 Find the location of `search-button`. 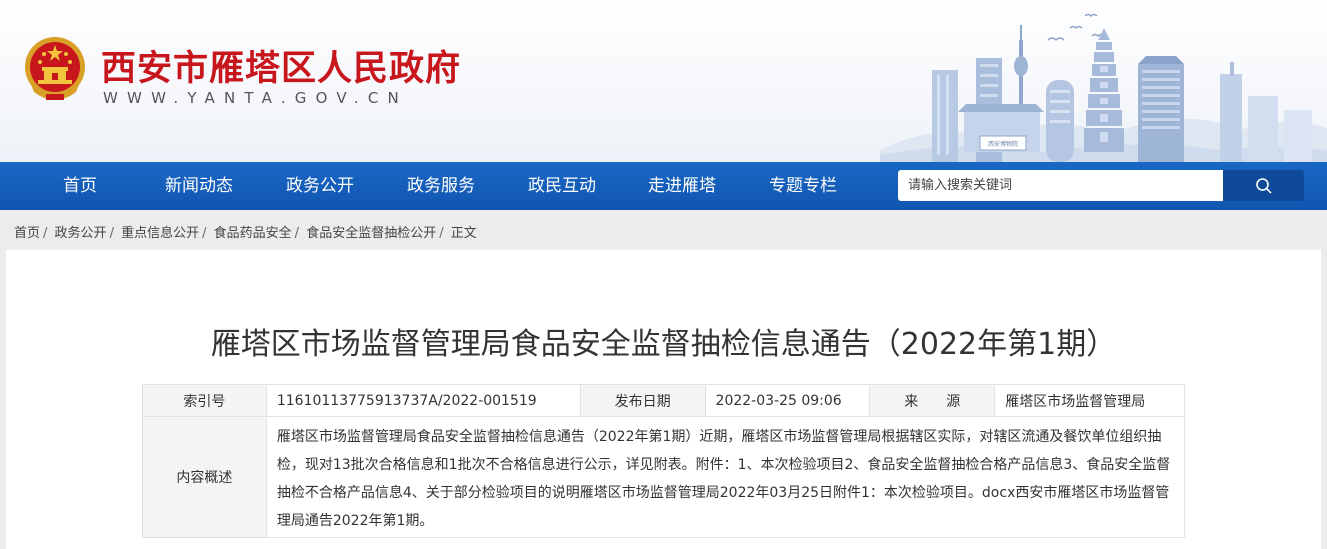

search-button is located at coordinates (1263, 185).